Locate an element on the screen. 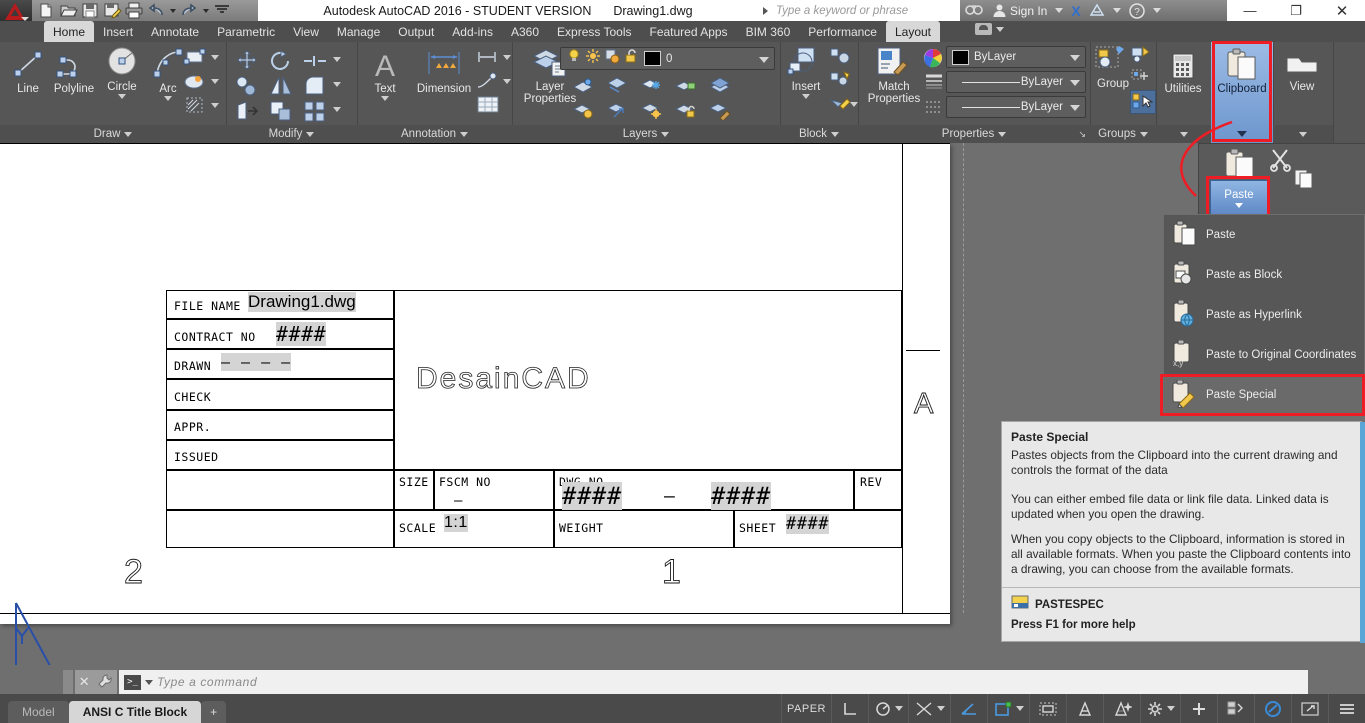 The height and width of the screenshot is (723, 1365). group-edit-button is located at coordinates (1141, 79).